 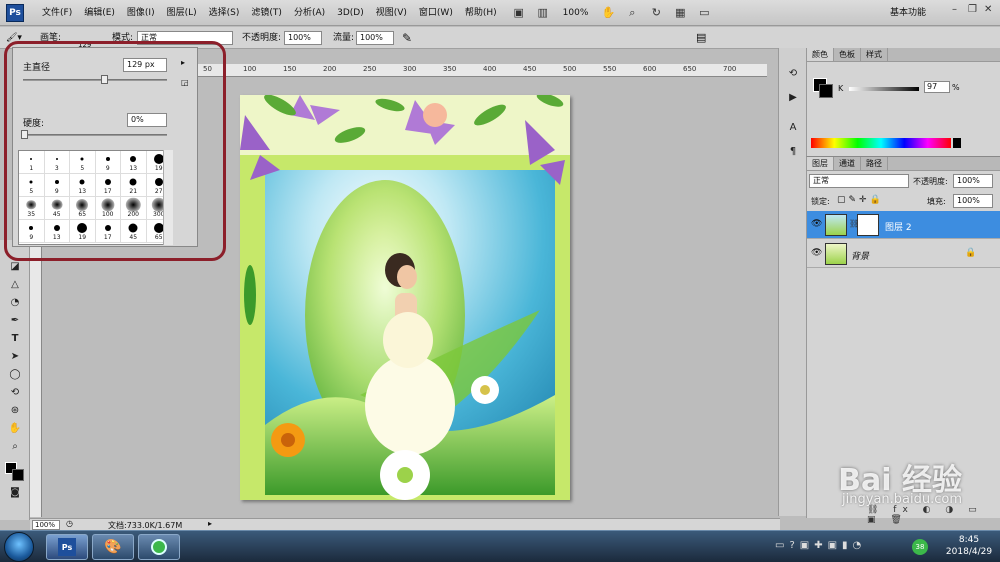 What do you see at coordinates (730, 69) in the screenshot?
I see `ruler-tick: 700` at bounding box center [730, 69].